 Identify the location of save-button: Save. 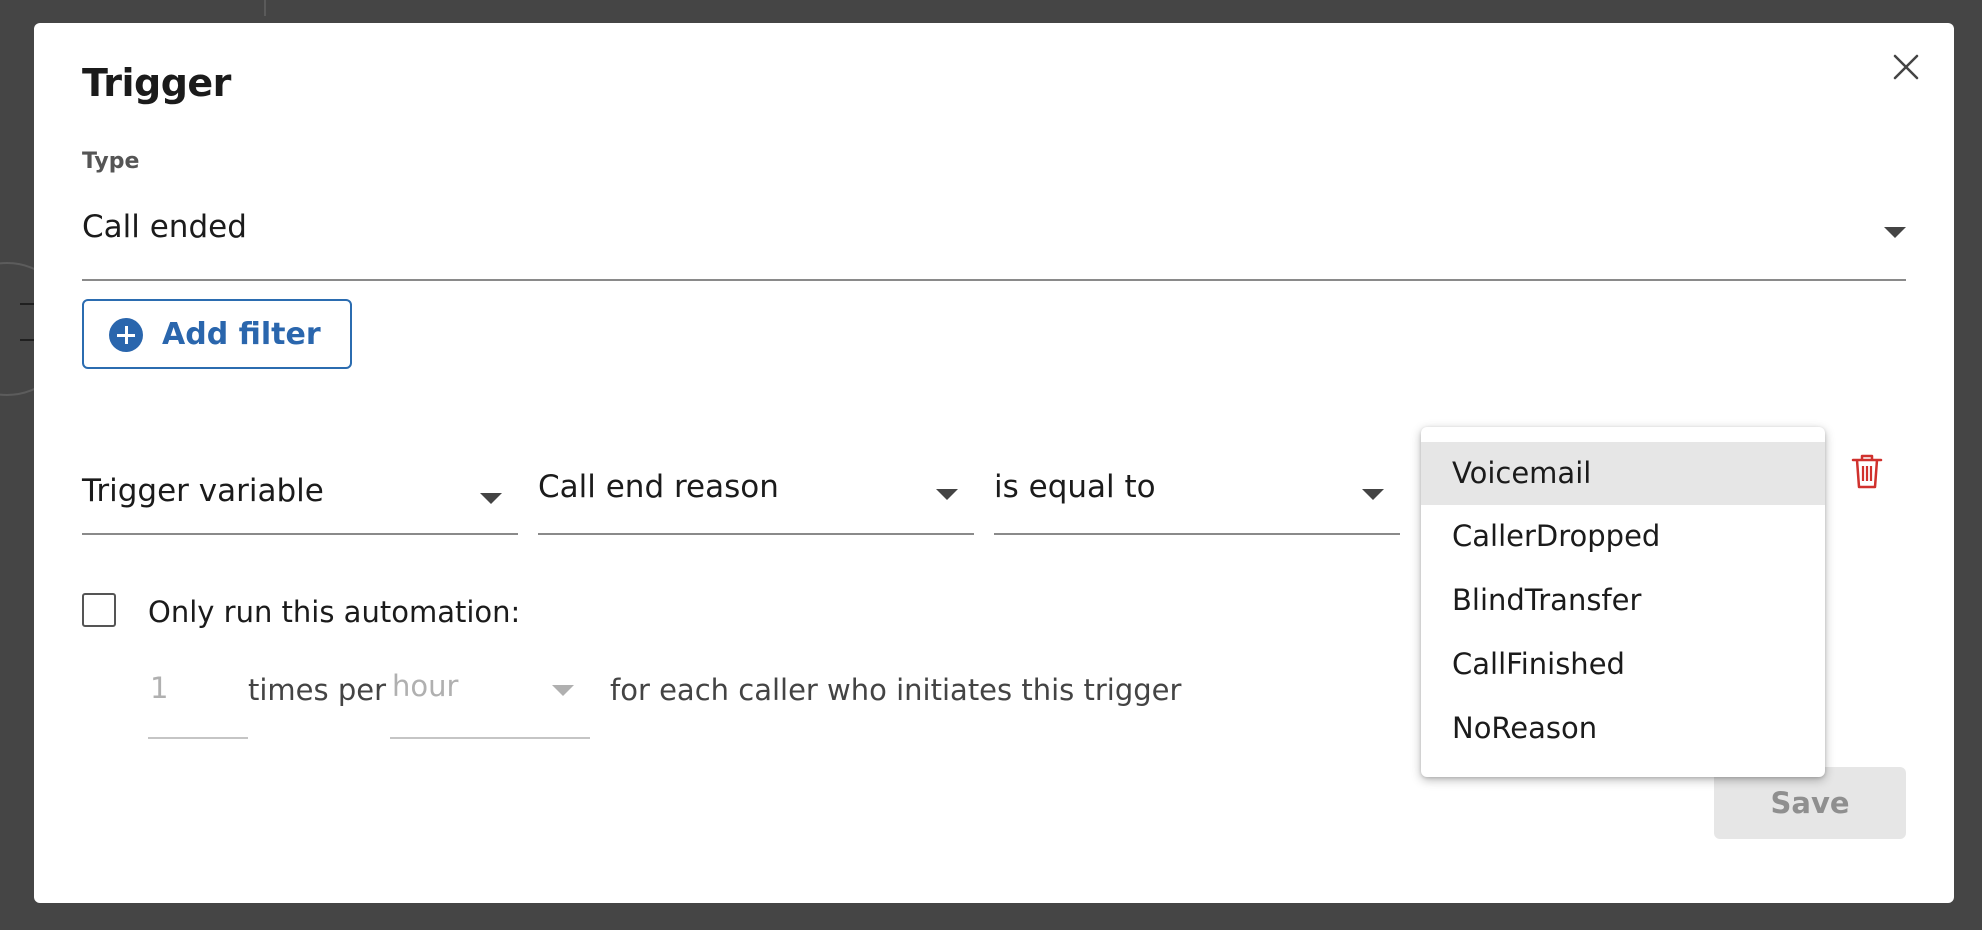
(1810, 803).